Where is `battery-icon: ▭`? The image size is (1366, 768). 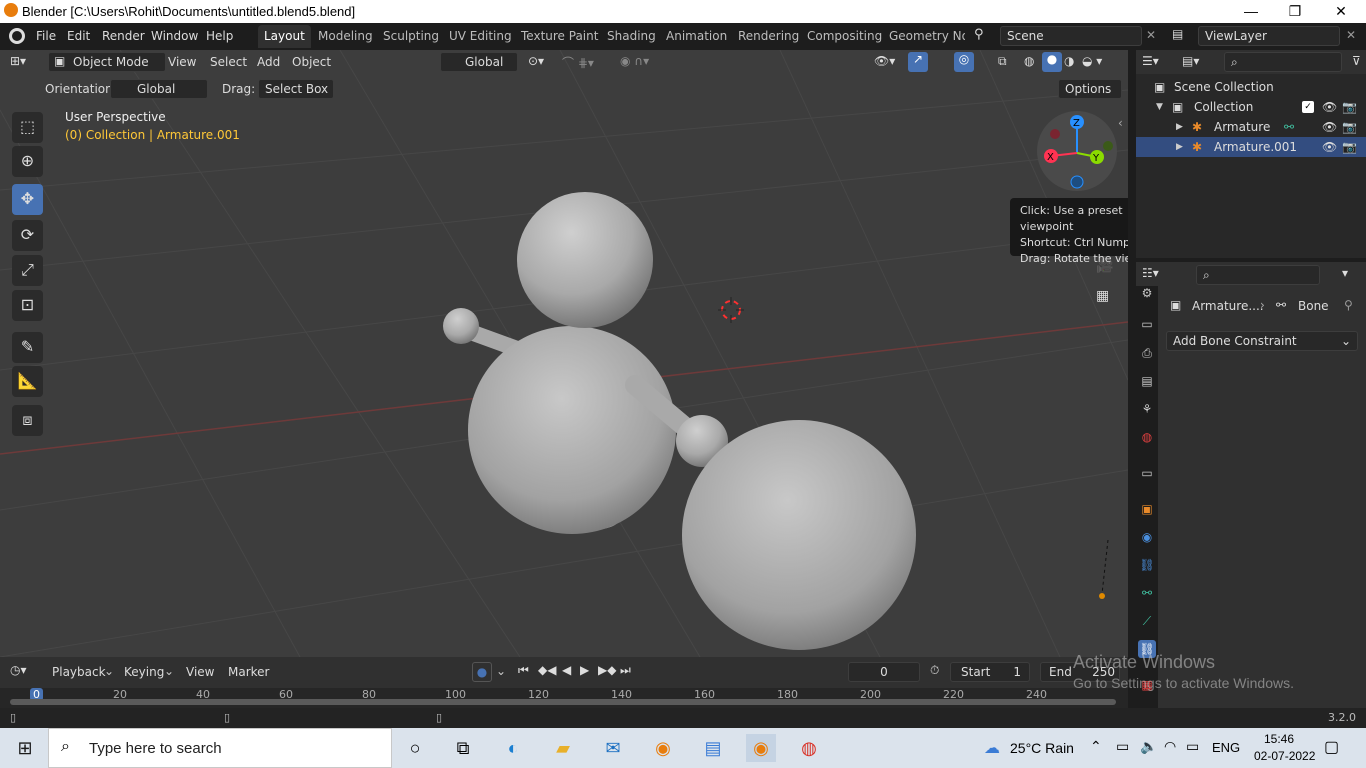
battery-icon: ▭ is located at coordinates (1192, 746).